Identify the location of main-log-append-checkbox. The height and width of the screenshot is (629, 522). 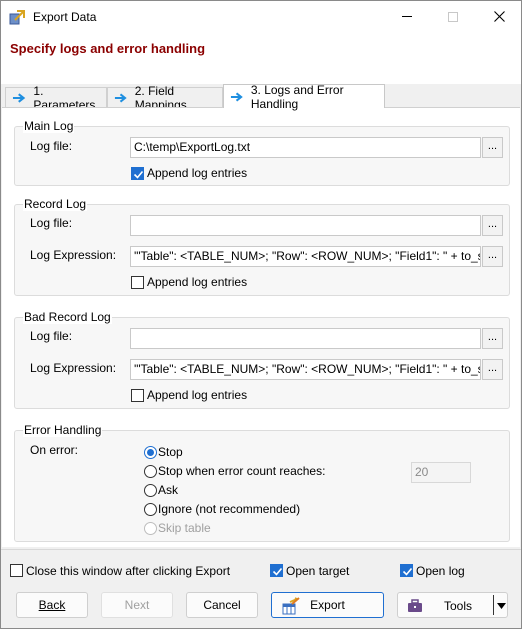
(137, 173).